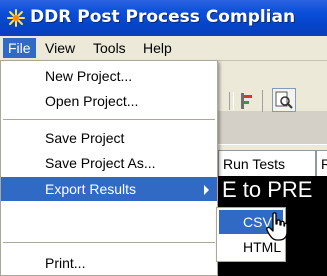 Image resolution: width=327 pixels, height=276 pixels. Describe the element at coordinates (231, 101) in the screenshot. I see `toolbar-grip` at that location.